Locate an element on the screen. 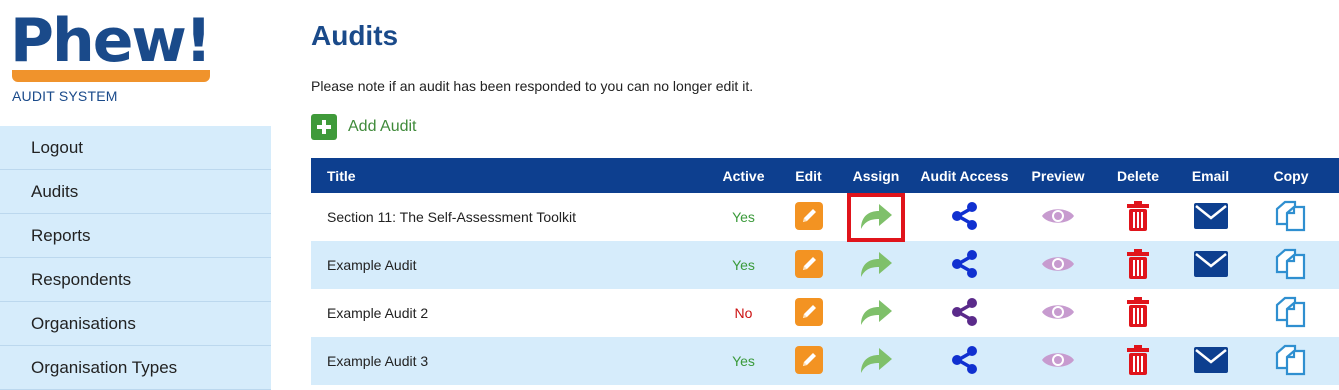 This screenshot has width=1339, height=390. sidebar-item-logout: Logout is located at coordinates (135, 148).